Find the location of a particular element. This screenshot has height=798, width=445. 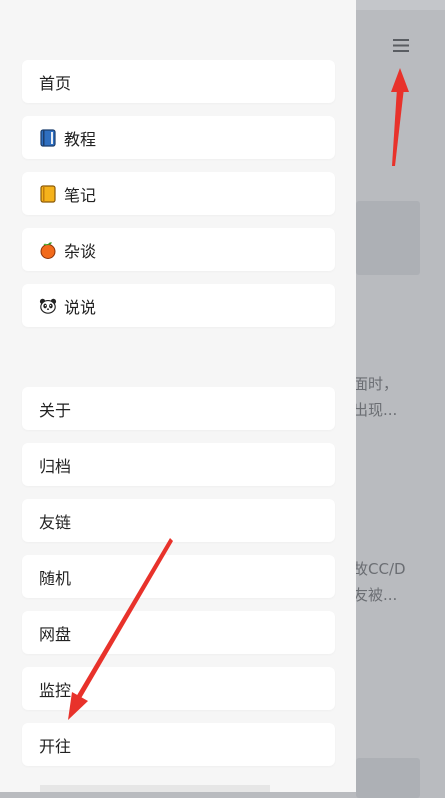

nav-item-label: 随机 is located at coordinates (55, 578).